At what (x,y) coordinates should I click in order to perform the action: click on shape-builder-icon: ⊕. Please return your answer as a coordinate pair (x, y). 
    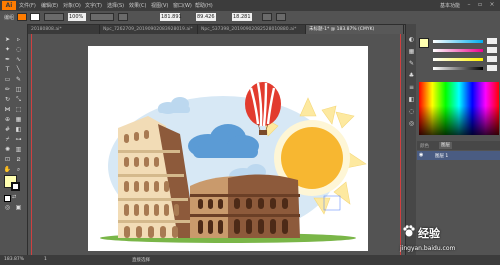
    Looking at the image, I should click on (7, 120).